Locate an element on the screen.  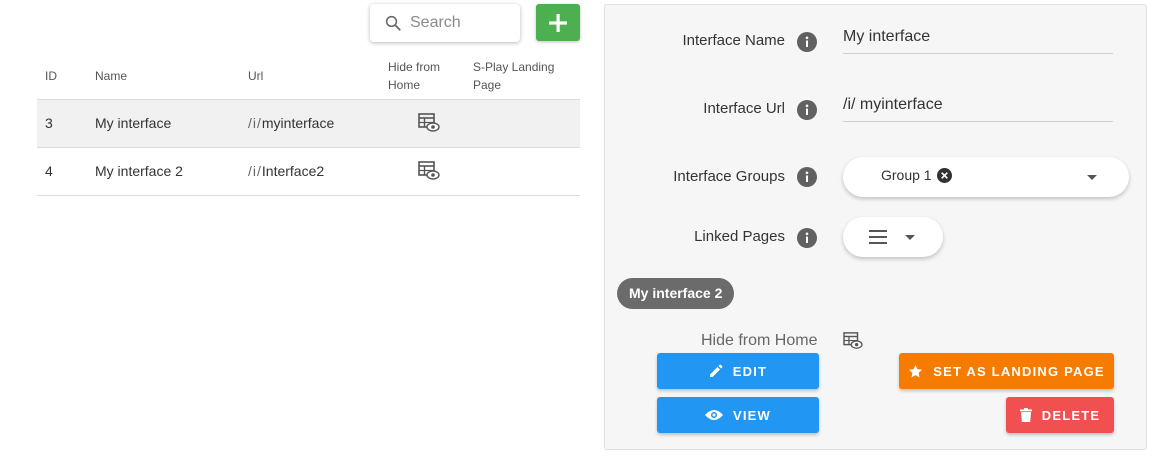
add-interface-button is located at coordinates (558, 22).